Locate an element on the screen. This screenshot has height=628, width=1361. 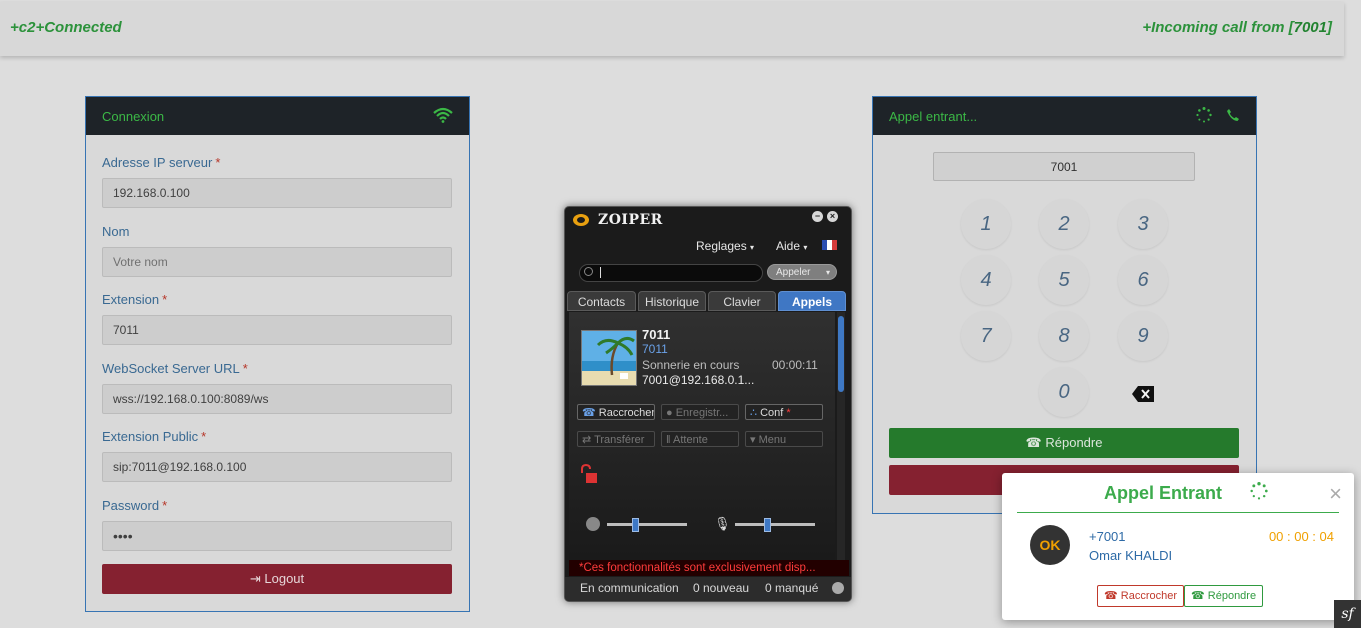
popup-title: Appel Entrant is located at coordinates (1162, 493).